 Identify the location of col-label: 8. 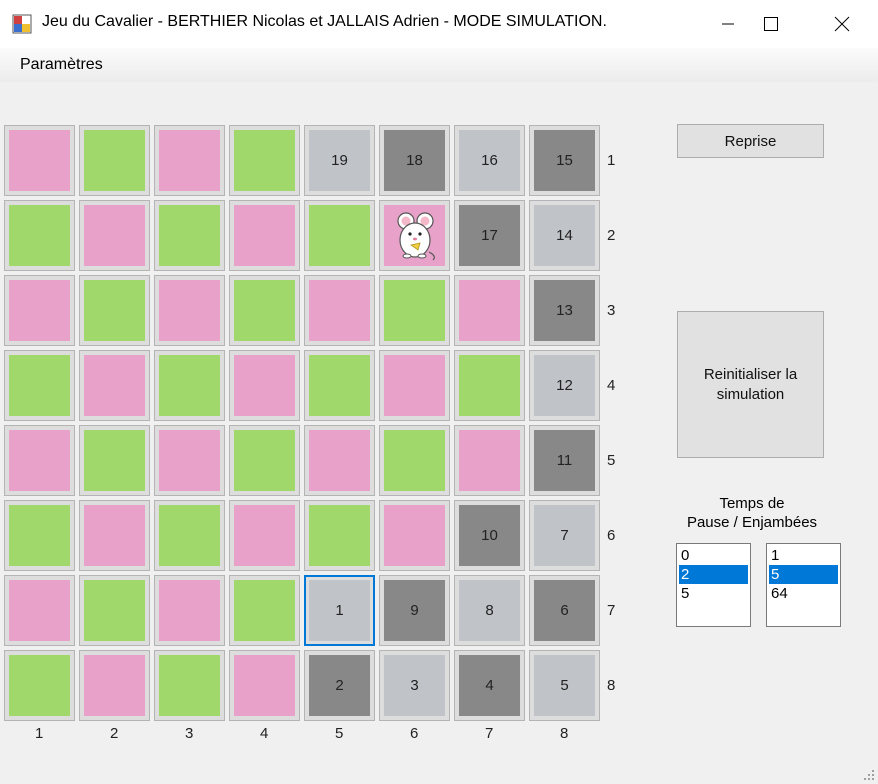
(564, 733).